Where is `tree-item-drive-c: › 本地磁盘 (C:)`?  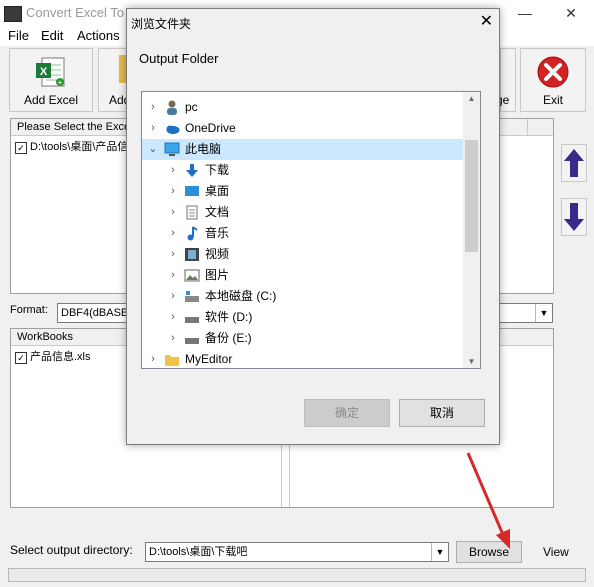 tree-item-drive-c: › 本地磁盘 (C:) is located at coordinates (304, 296).